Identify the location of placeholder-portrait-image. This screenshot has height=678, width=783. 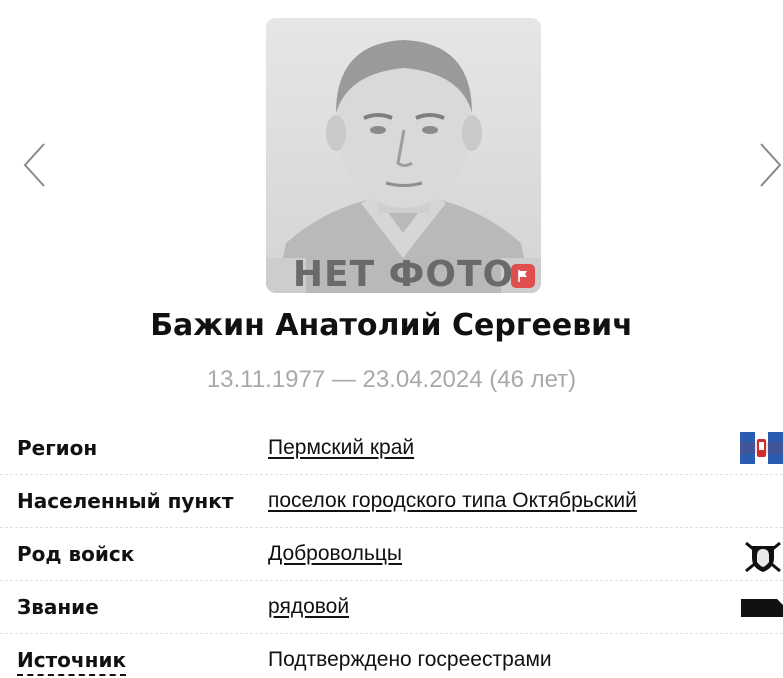
(403, 155).